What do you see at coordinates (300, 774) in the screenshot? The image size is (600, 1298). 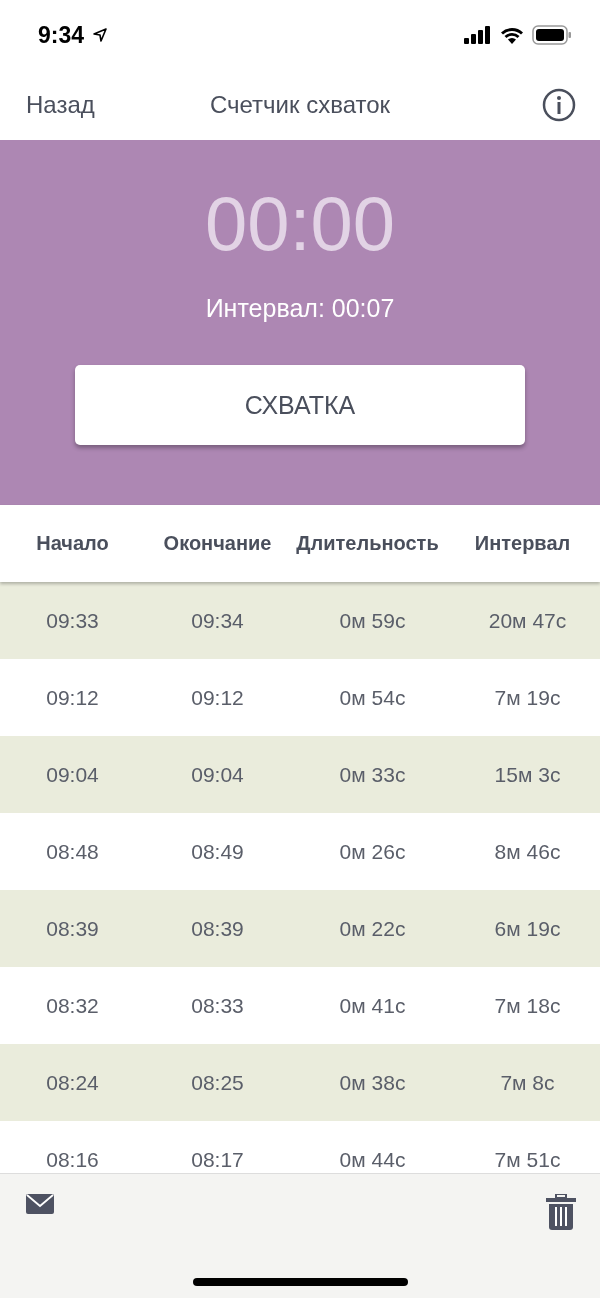 I see `table-row: 09:04 09:04 0м 33с 15м 3с` at bounding box center [300, 774].